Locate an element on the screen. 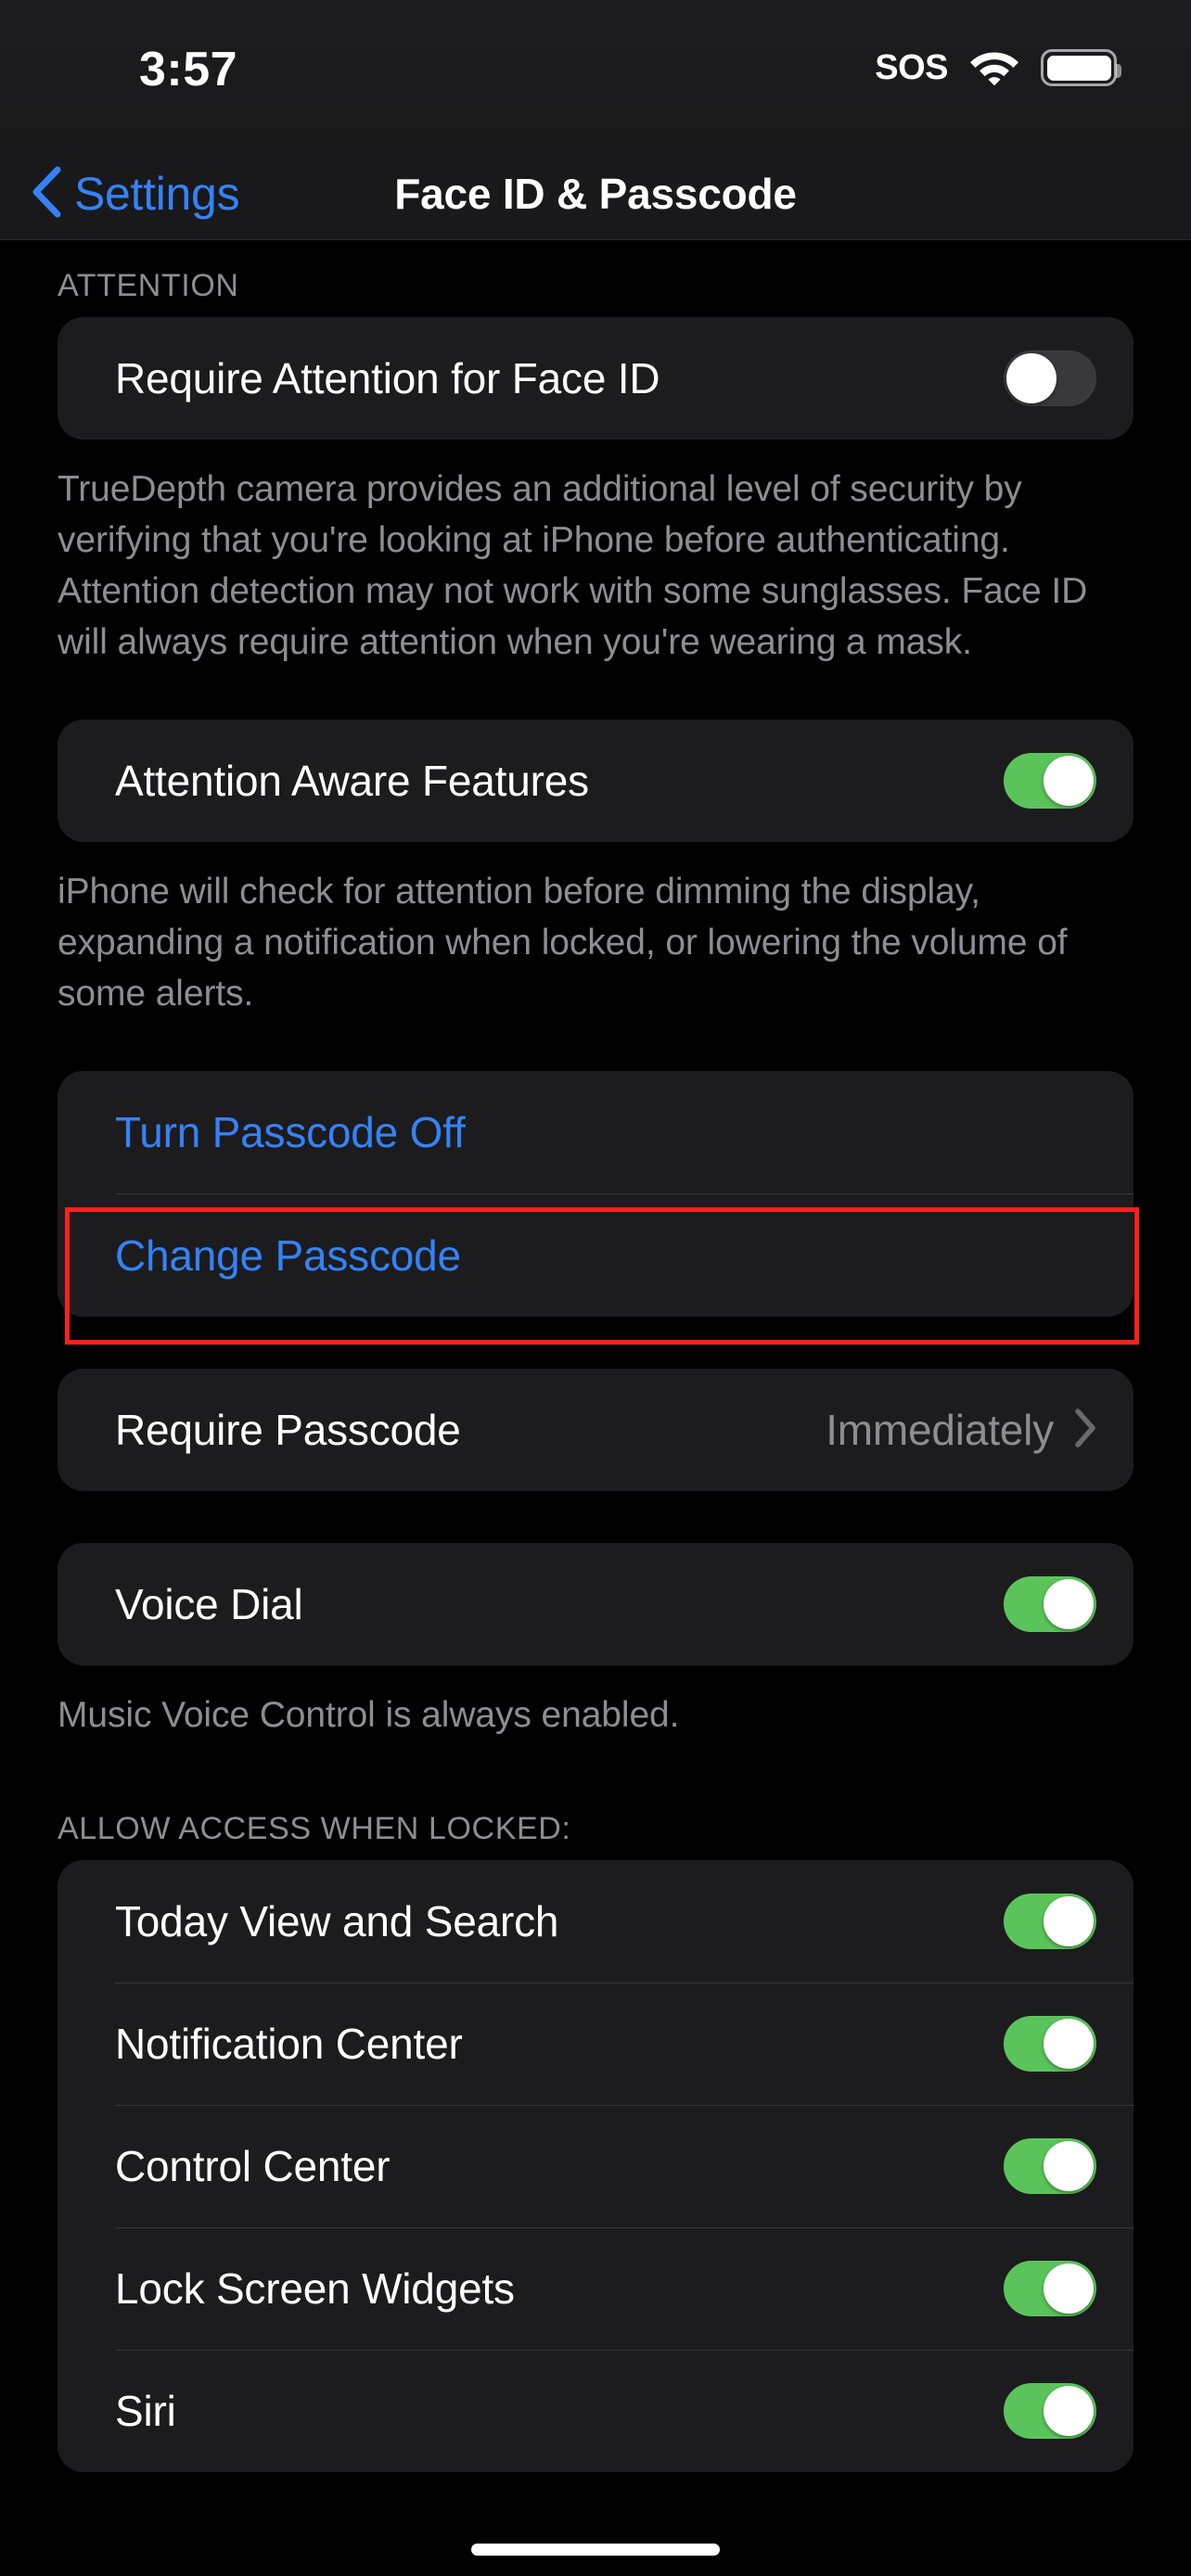 The width and height of the screenshot is (1191, 2576). row-label: Siri is located at coordinates (145, 2411).